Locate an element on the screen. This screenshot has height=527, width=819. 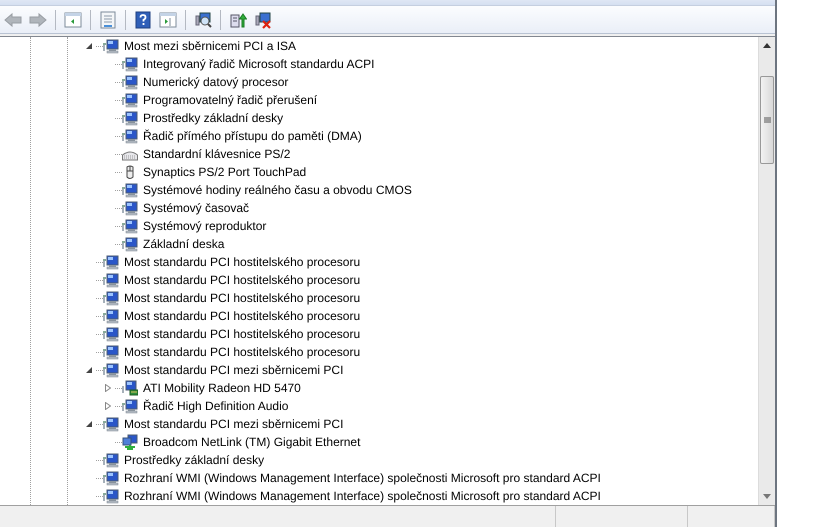
device-label: ATI Mobility Radeon HD 5470 is located at coordinates (222, 388).